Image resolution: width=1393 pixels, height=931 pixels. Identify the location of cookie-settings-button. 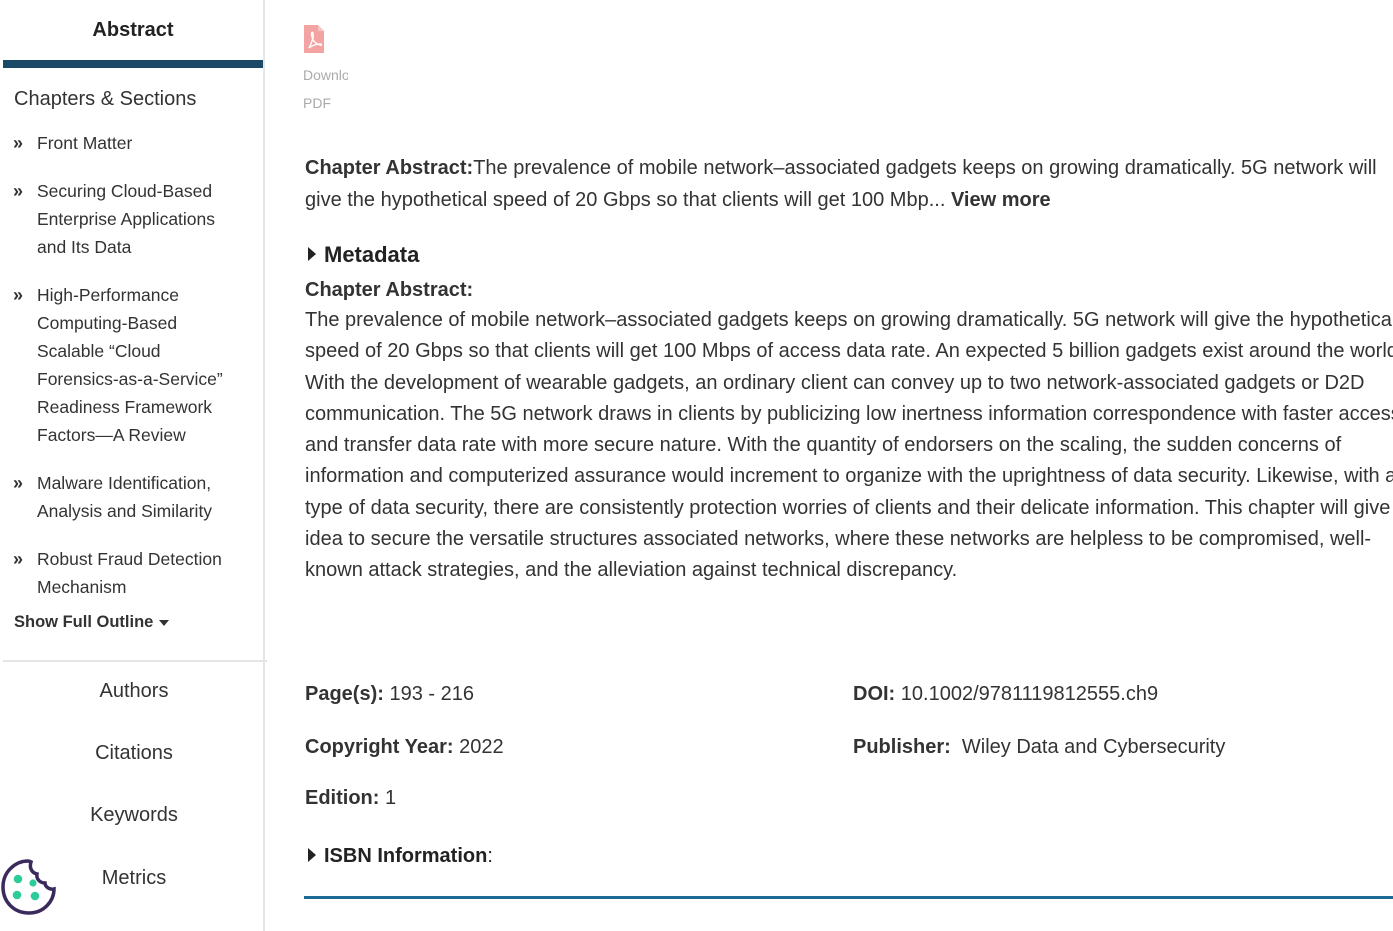
(29, 887).